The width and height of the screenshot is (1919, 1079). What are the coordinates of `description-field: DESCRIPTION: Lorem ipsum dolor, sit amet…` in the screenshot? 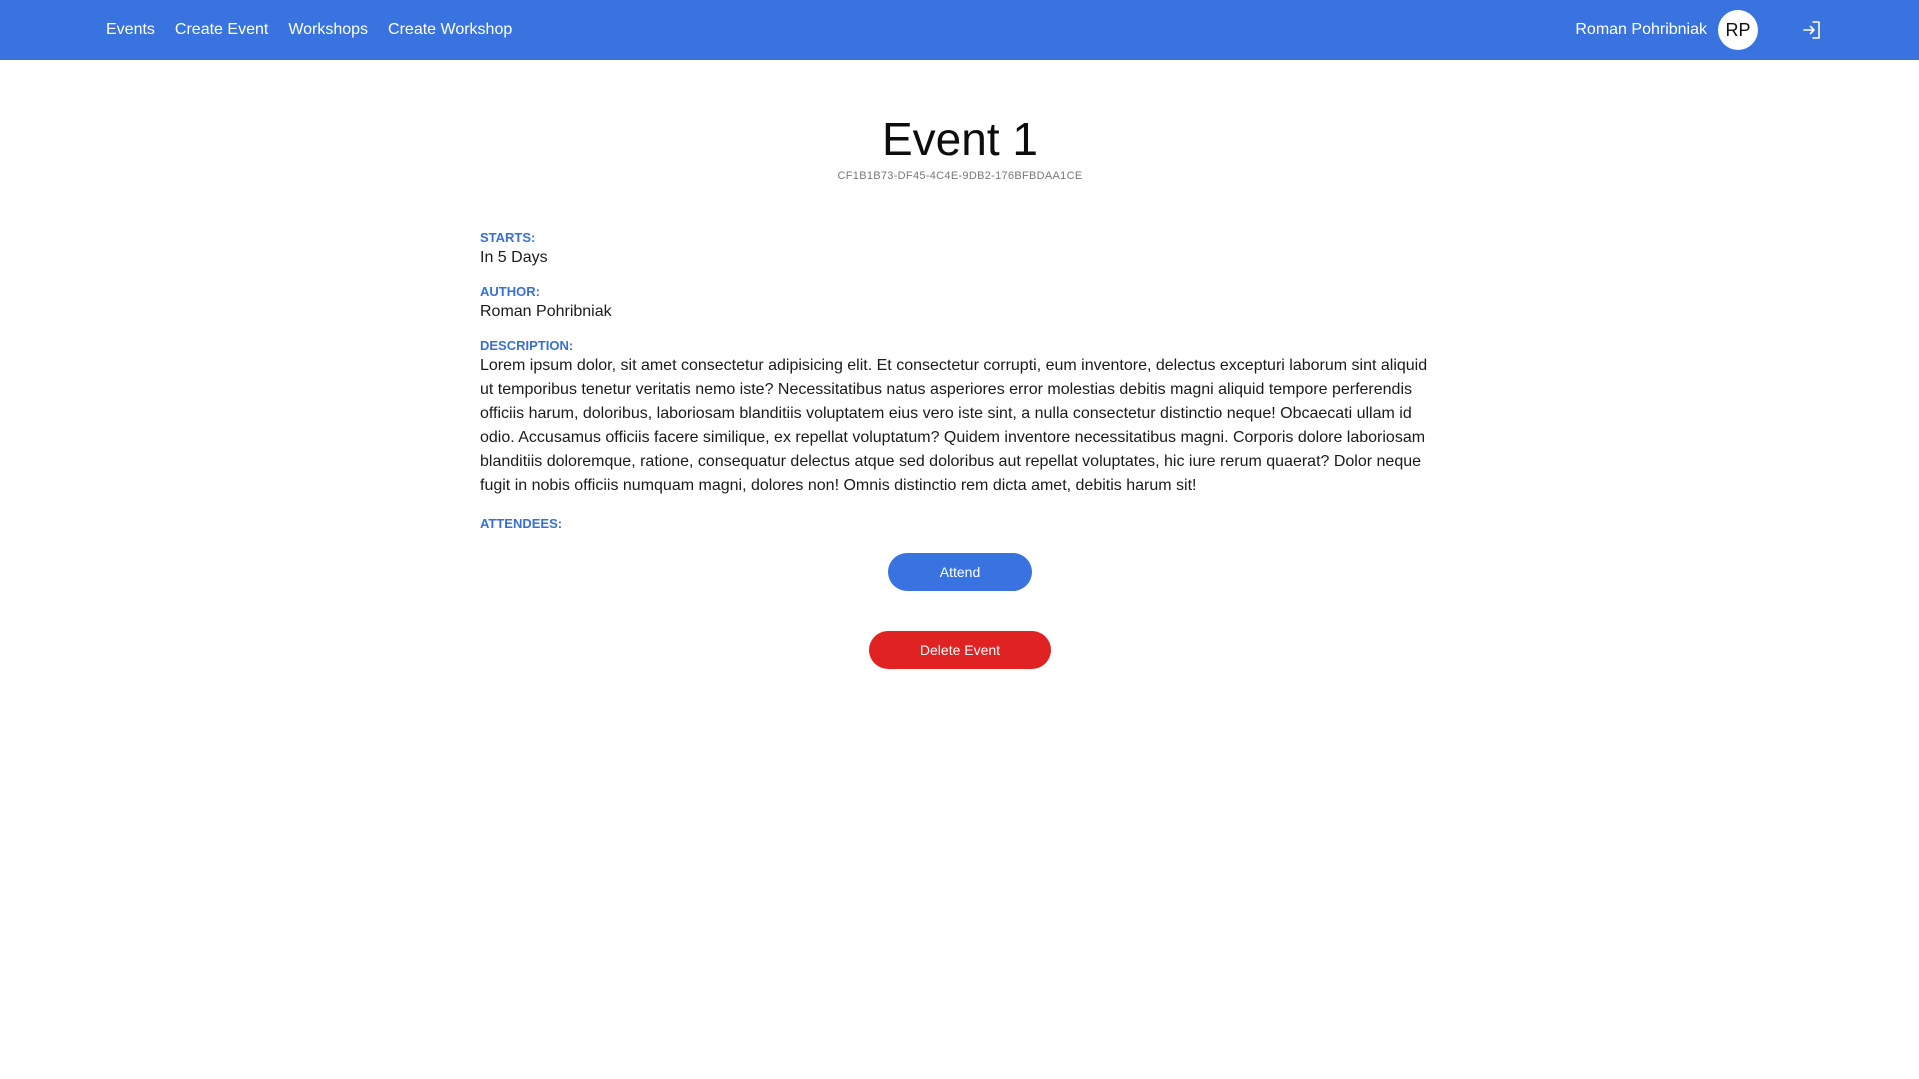 It's located at (960, 418).